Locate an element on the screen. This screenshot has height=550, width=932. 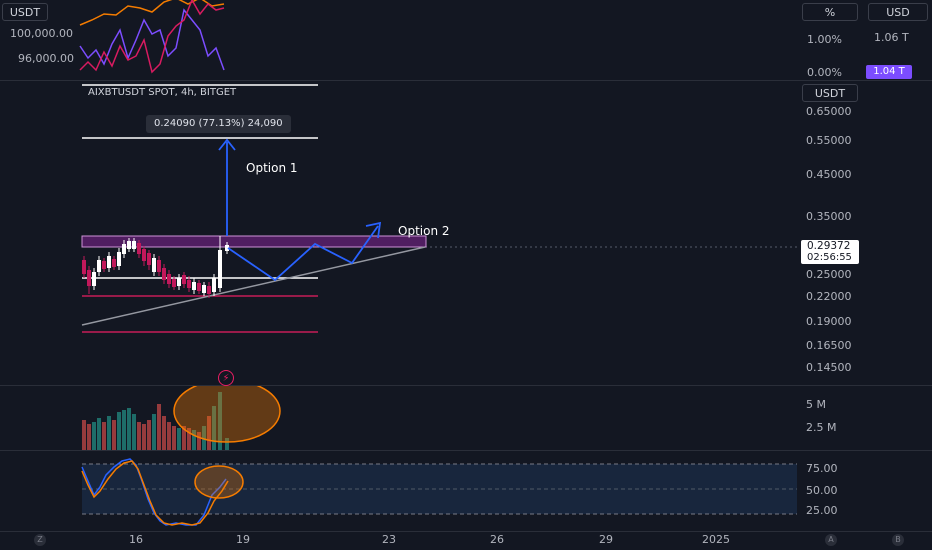
option1-label: Option 1 is located at coordinates (272, 168).